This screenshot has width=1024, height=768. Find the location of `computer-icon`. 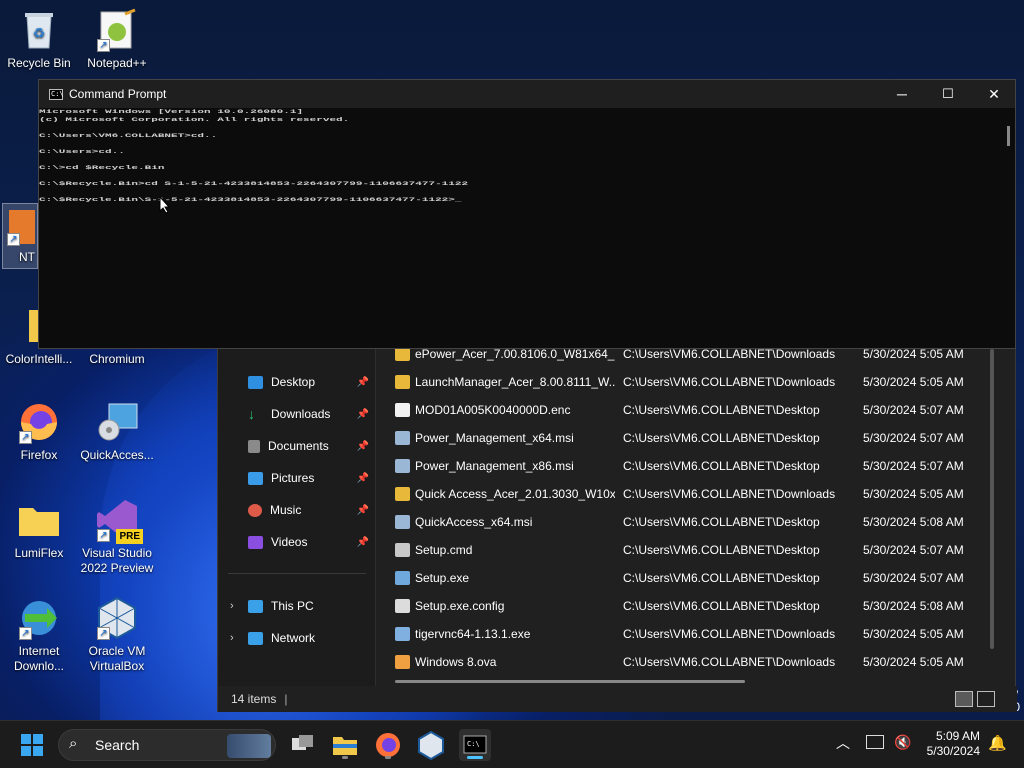

computer-icon is located at coordinates (255, 606).